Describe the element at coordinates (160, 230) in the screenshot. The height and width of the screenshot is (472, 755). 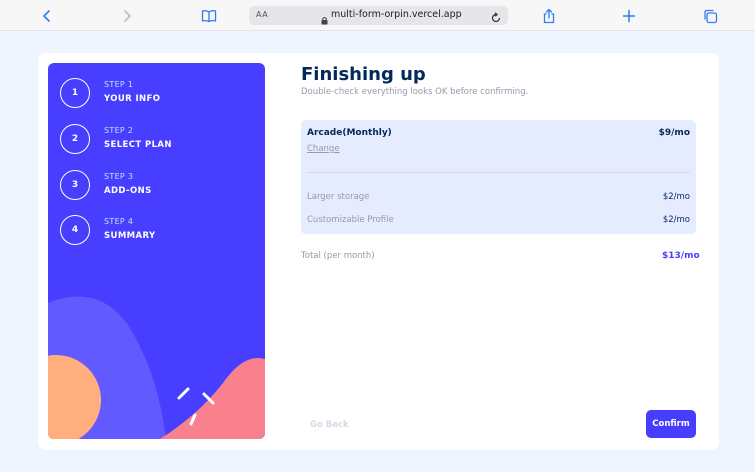
I see `step-4: 4 STEP 4 SUMMARY` at that location.